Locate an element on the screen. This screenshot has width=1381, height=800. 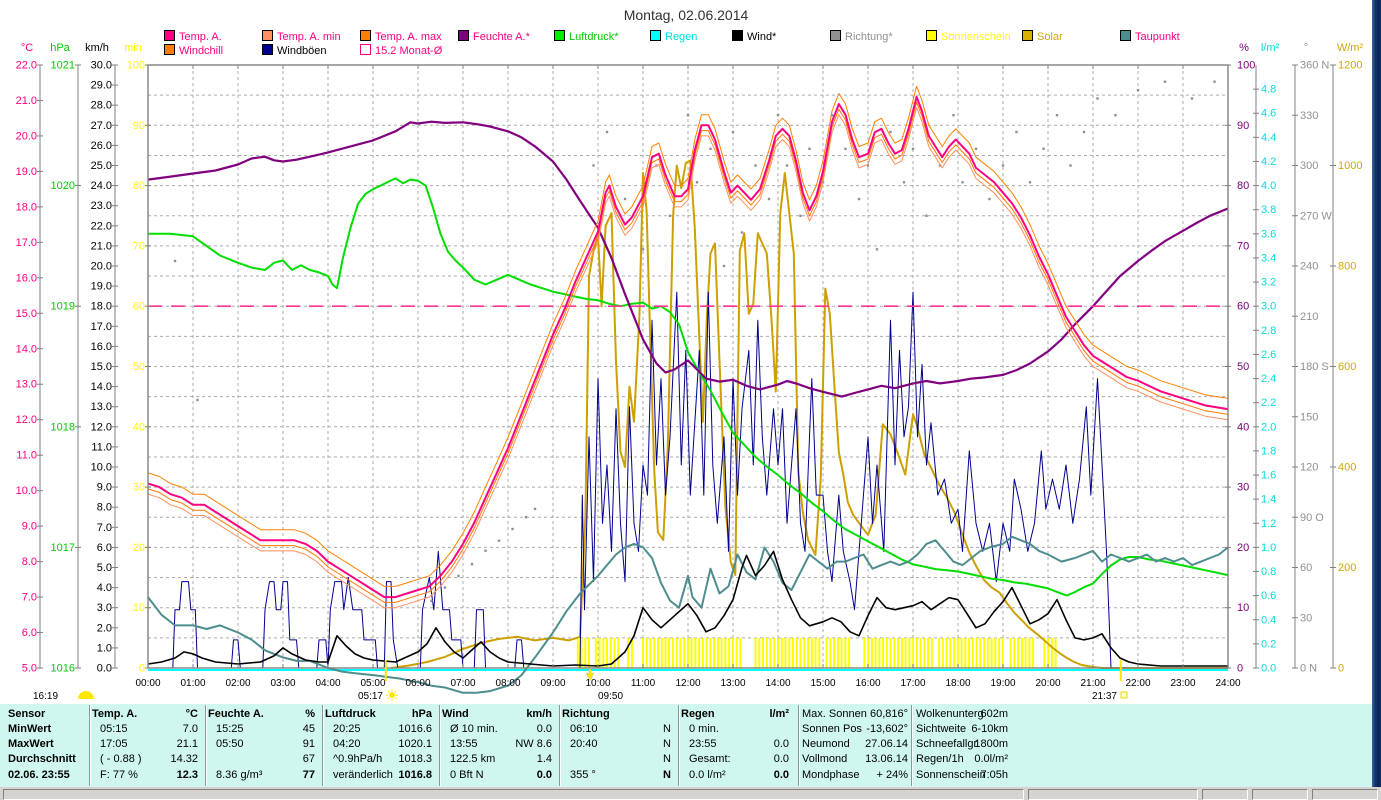
tick-label-temp_c: 19.0 is located at coordinates (26, 172).